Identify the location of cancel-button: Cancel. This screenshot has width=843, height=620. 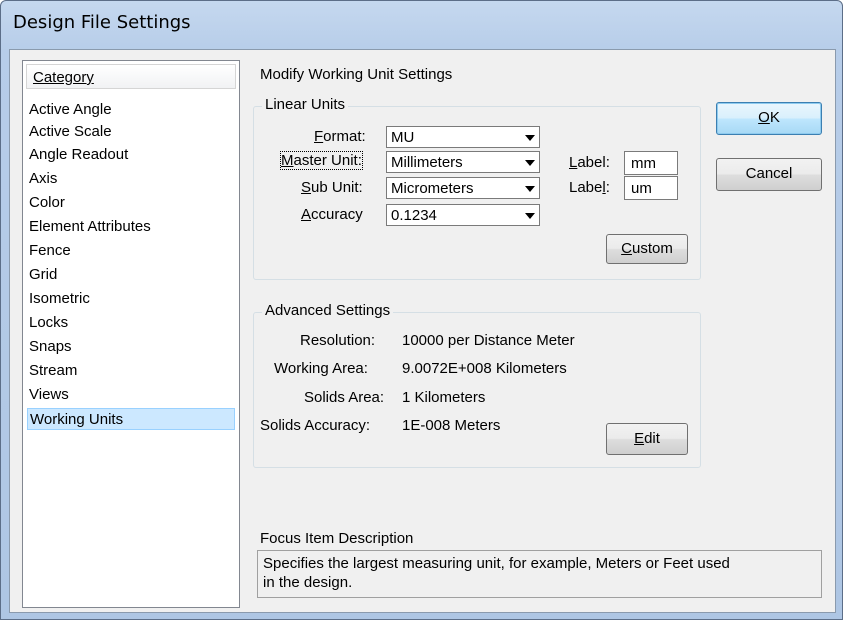
(769, 174).